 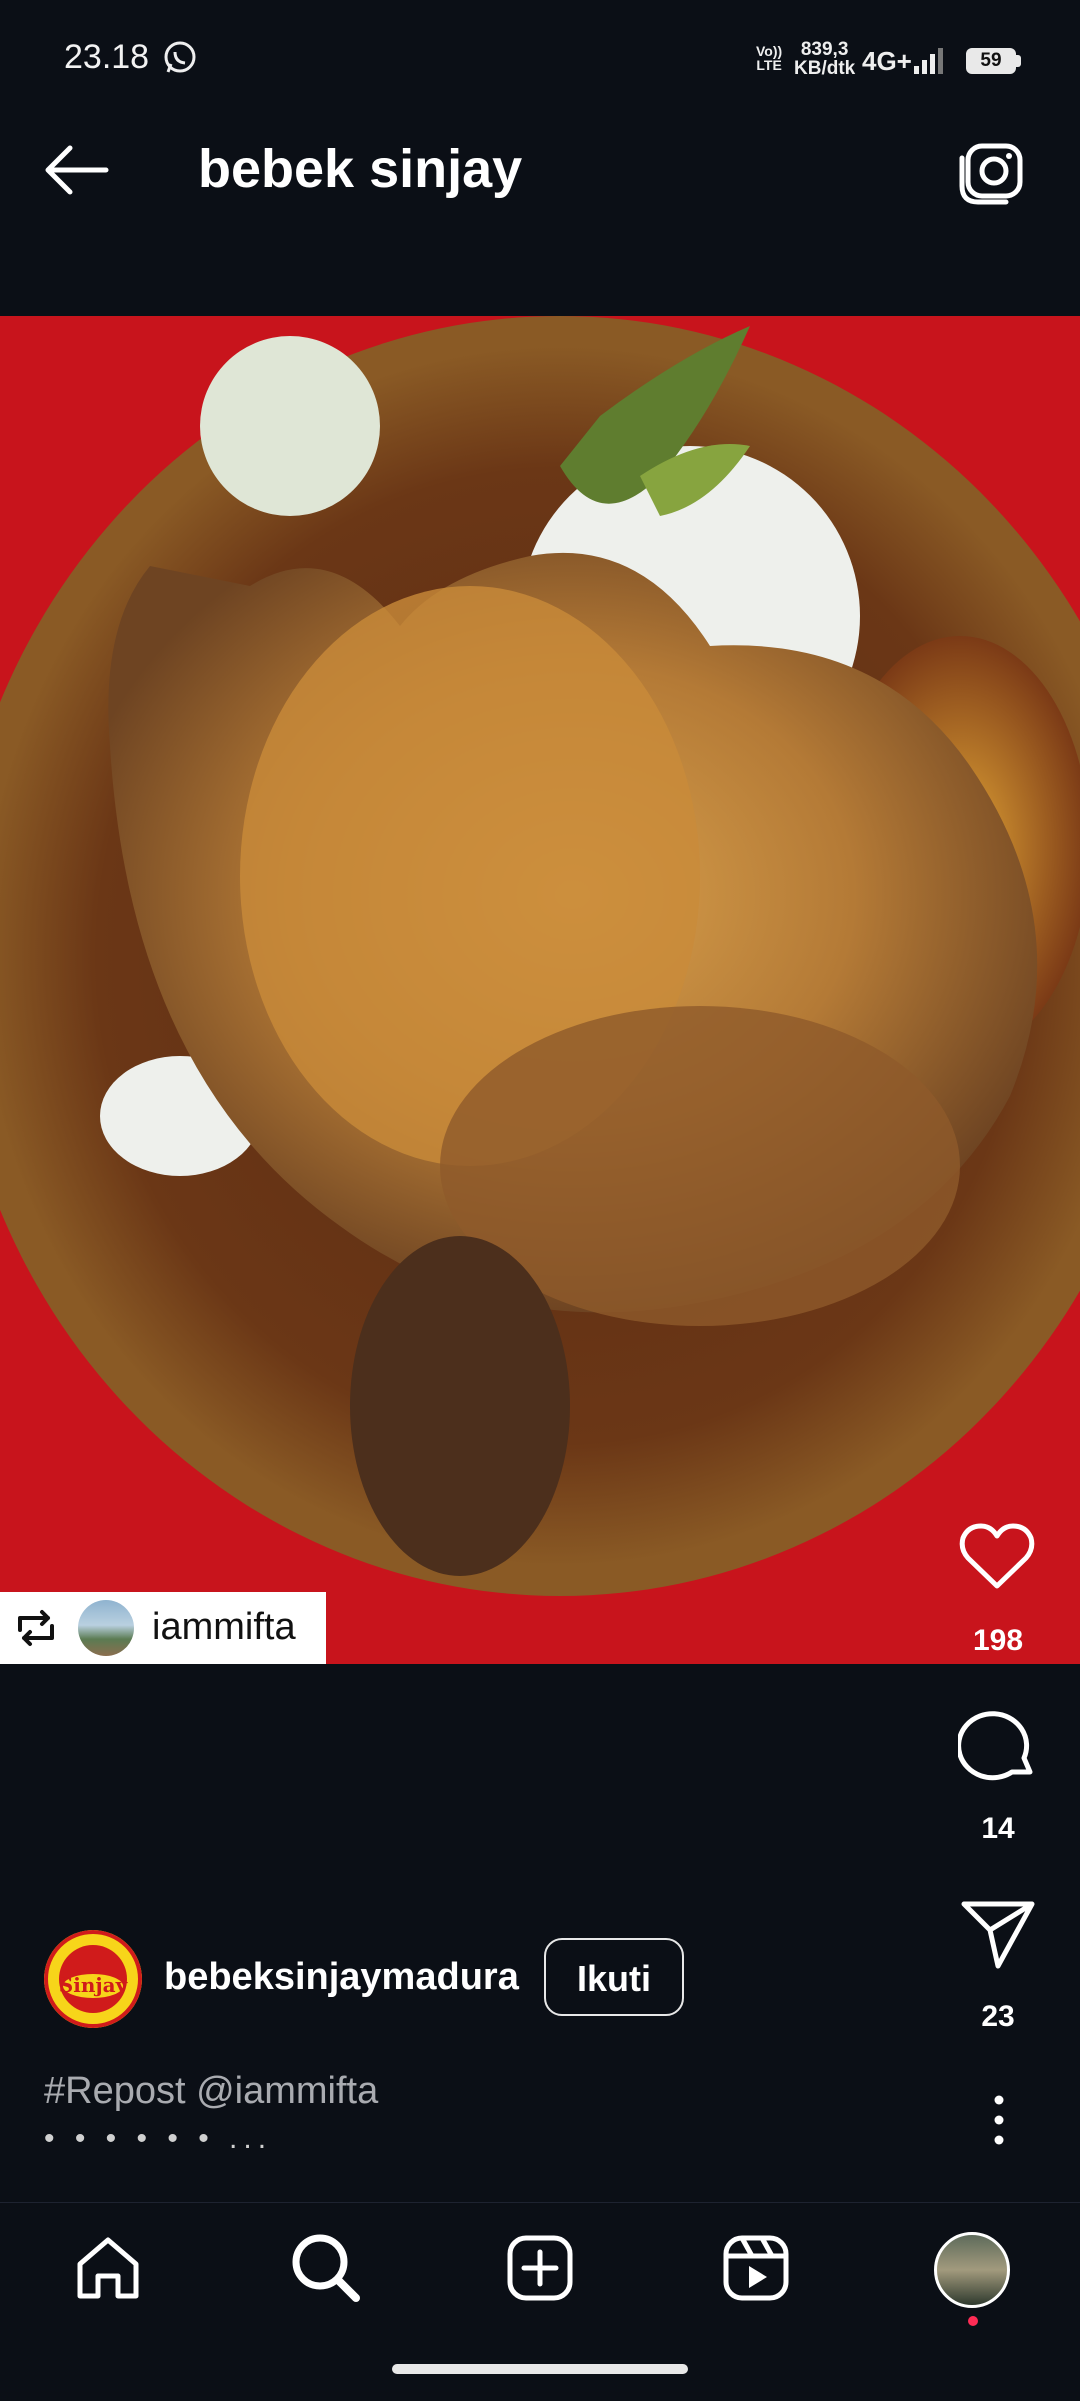 I want to click on camera-icon, so click(x=992, y=173).